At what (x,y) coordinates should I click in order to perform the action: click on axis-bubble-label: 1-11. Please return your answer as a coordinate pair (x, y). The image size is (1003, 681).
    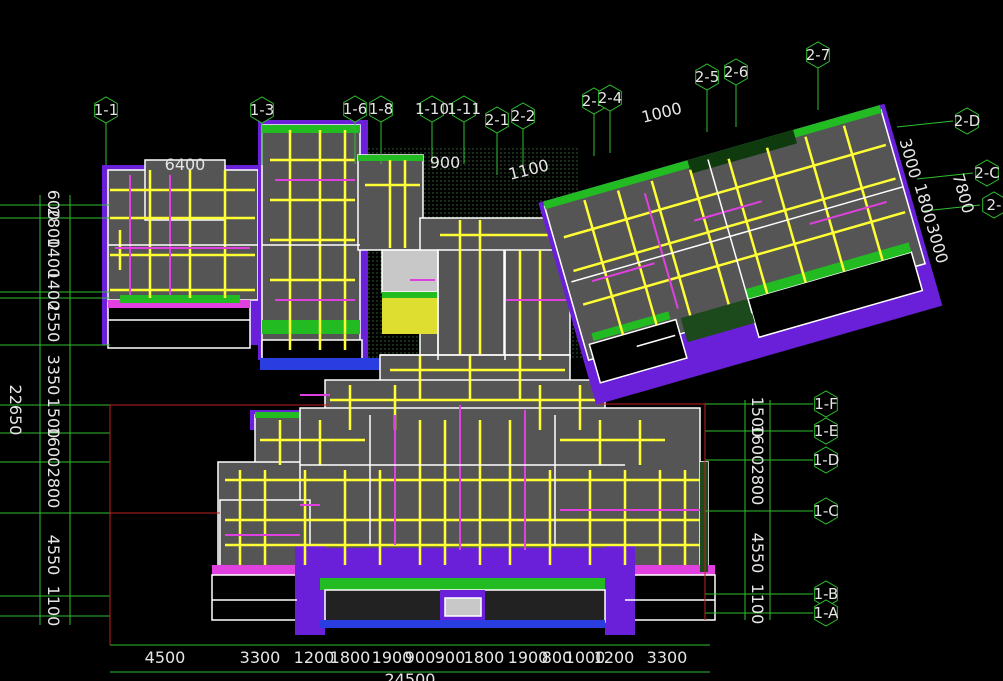
    Looking at the image, I should click on (464, 109).